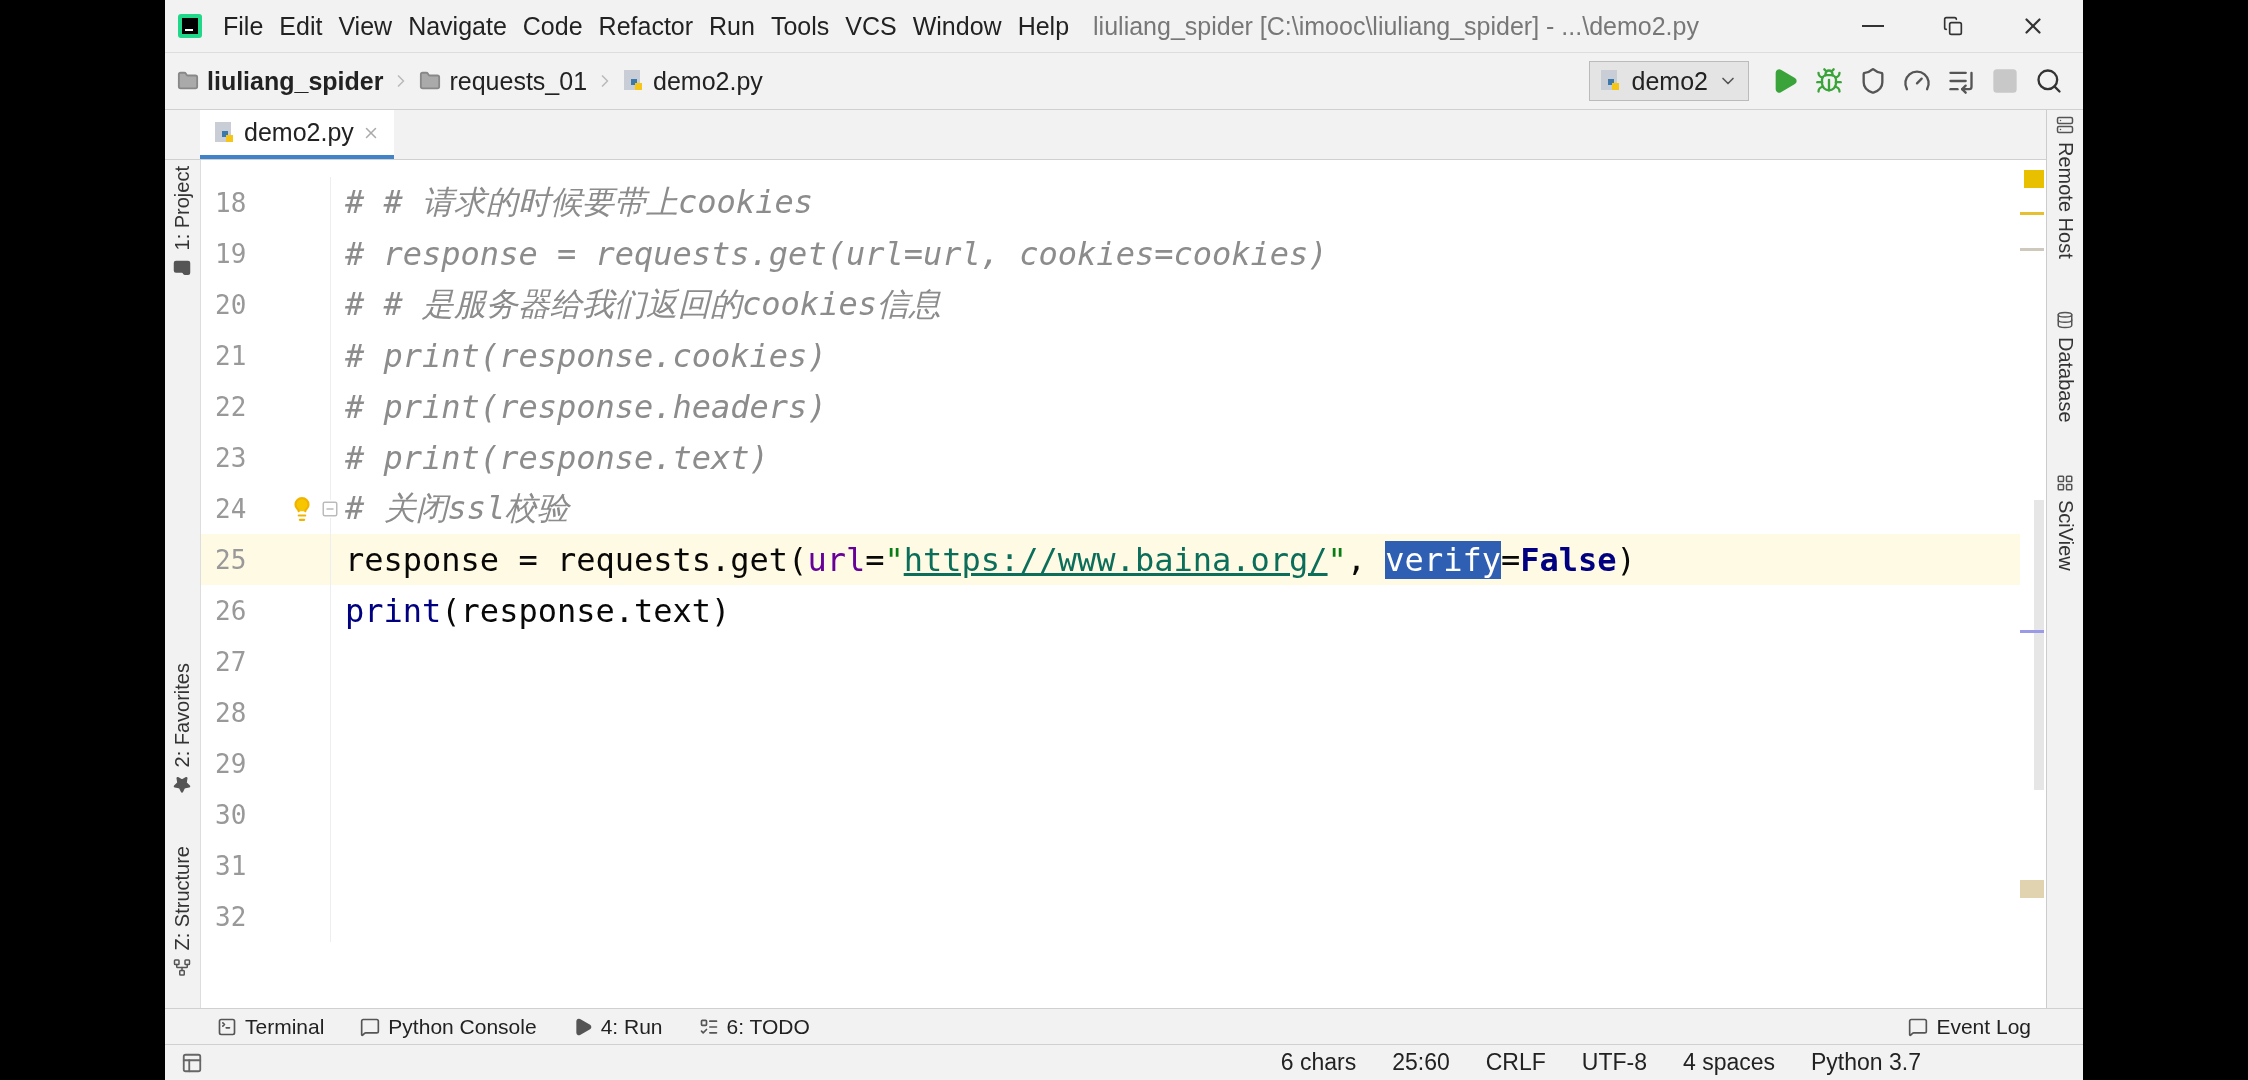 This screenshot has height=1080, width=2248. What do you see at coordinates (2065, 125) in the screenshot?
I see `server-icon` at bounding box center [2065, 125].